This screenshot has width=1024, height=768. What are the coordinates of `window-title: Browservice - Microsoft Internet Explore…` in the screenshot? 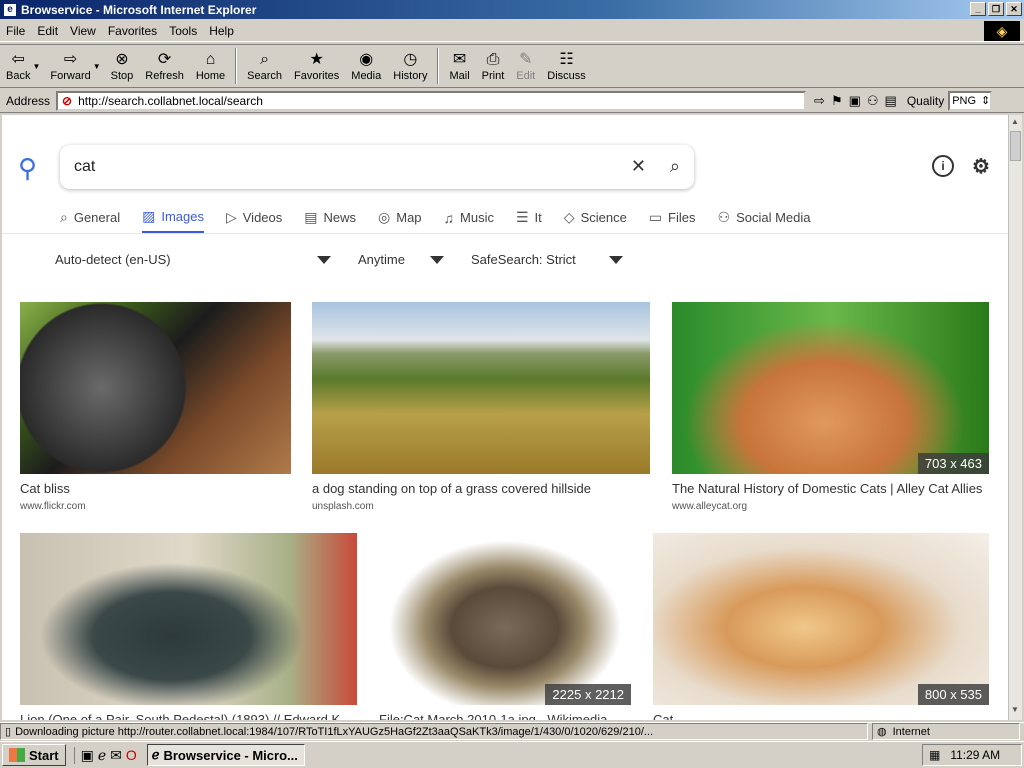 It's located at (139, 9).